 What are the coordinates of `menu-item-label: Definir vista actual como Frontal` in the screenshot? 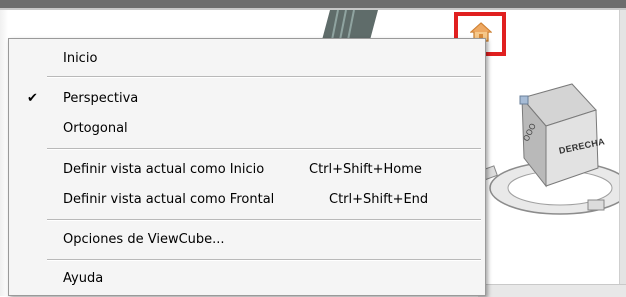 It's located at (169, 199).